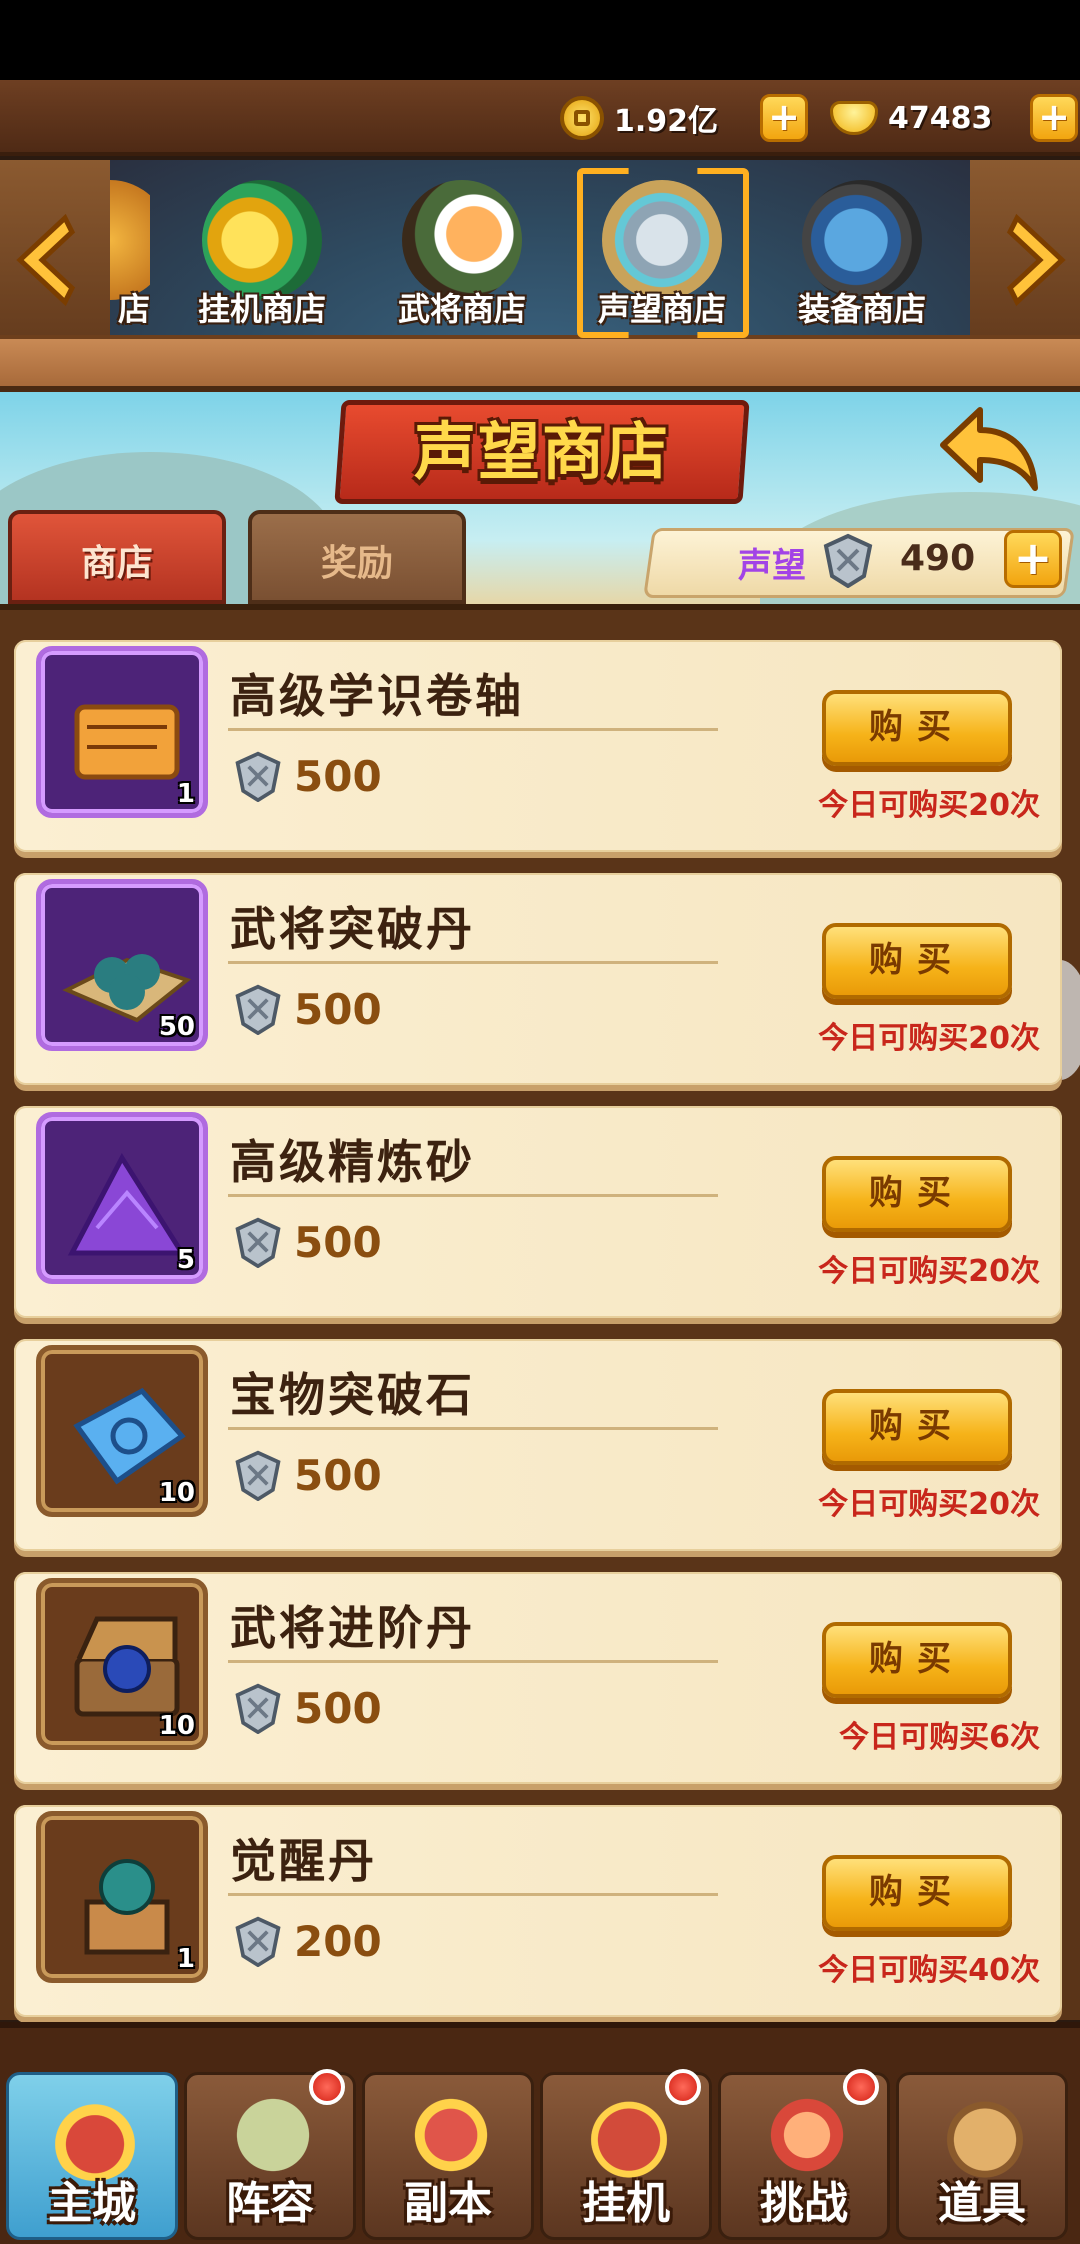  What do you see at coordinates (448, 2156) in the screenshot?
I see `nav-button: 副本` at bounding box center [448, 2156].